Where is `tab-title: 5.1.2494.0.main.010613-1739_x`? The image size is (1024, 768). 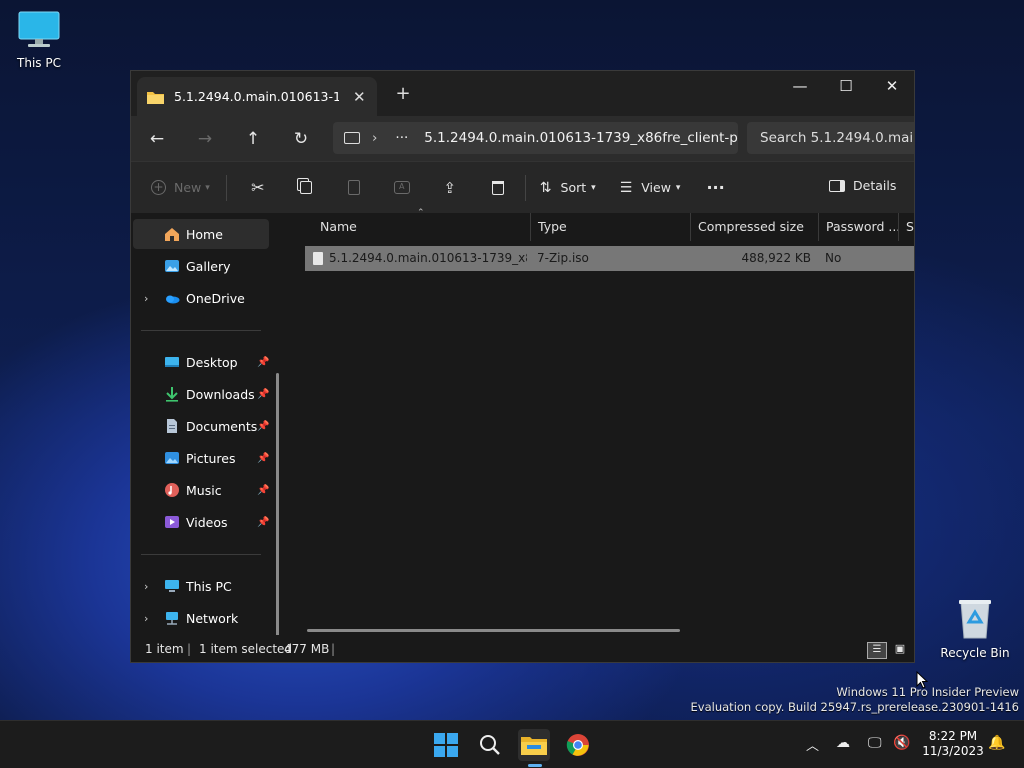 tab-title: 5.1.2494.0.main.010613-1739_x is located at coordinates (256, 96).